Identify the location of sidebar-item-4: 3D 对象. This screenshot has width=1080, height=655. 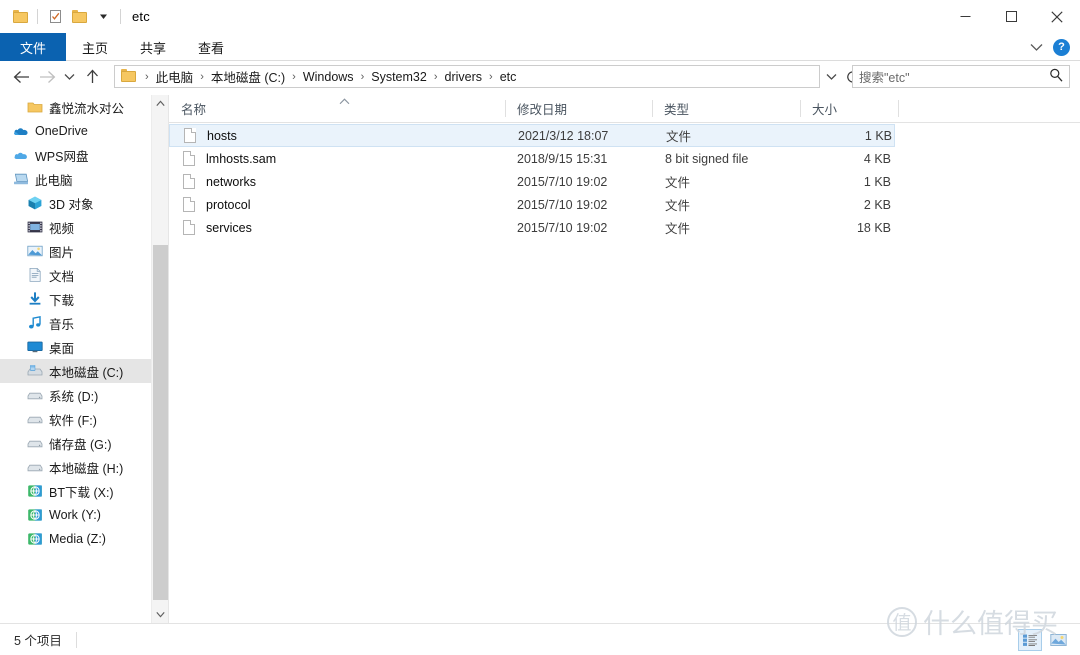
(75, 203).